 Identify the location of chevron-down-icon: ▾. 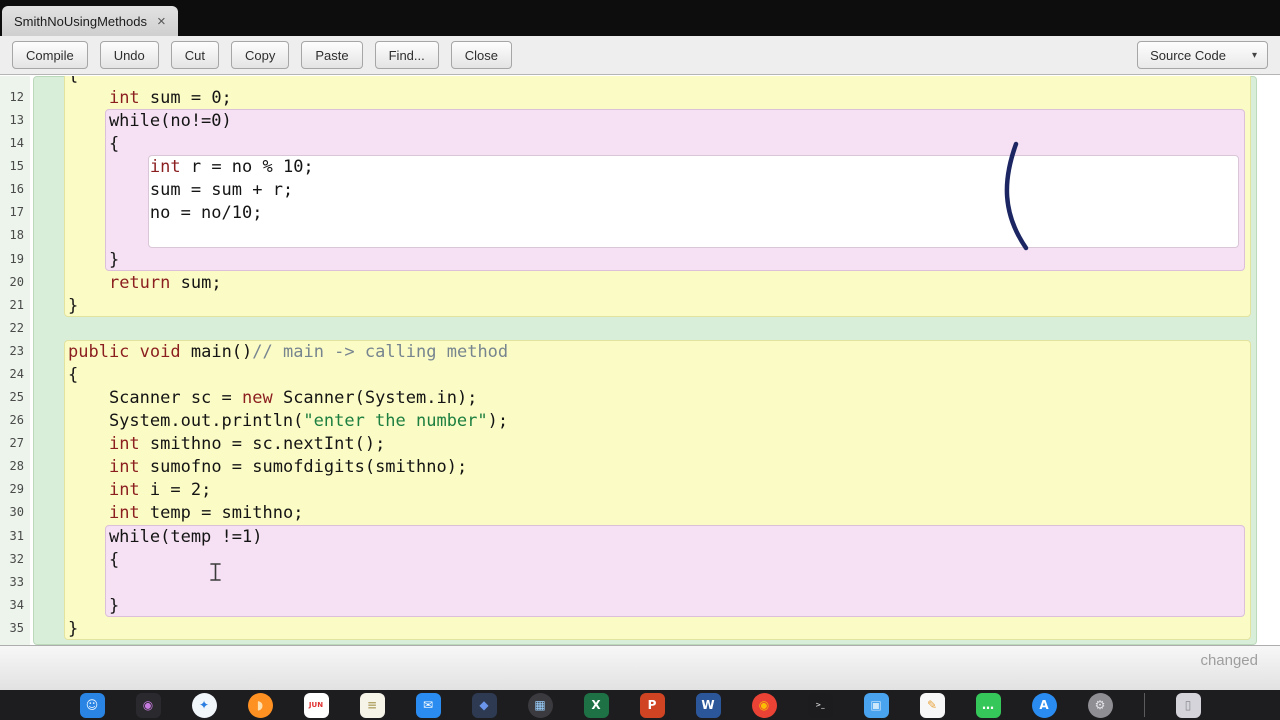
(1254, 55).